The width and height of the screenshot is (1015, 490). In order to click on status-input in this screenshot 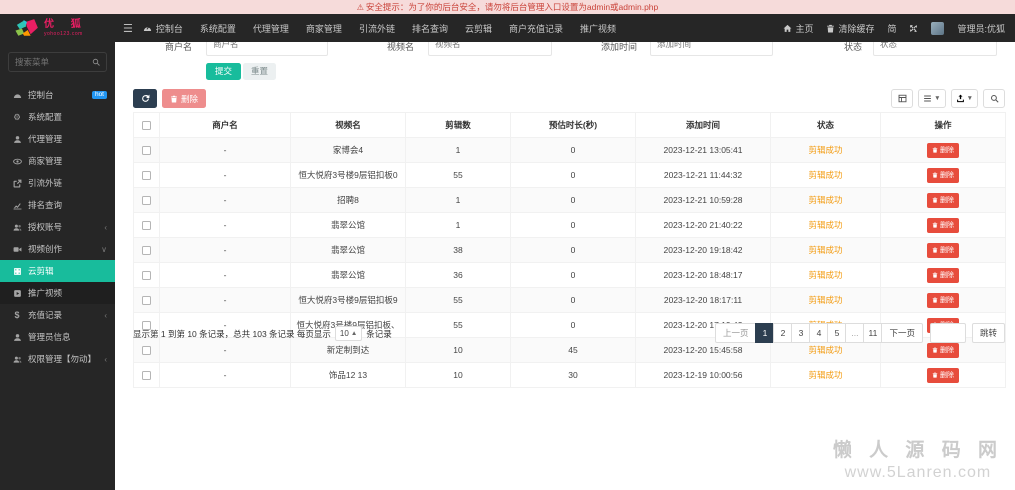, I will do `click(935, 49)`.